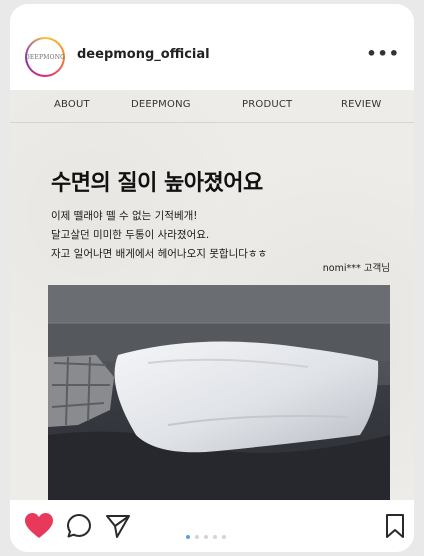 Image resolution: width=424 pixels, height=556 pixels. What do you see at coordinates (267, 104) in the screenshot?
I see `nav-item-product: PRODUCT` at bounding box center [267, 104].